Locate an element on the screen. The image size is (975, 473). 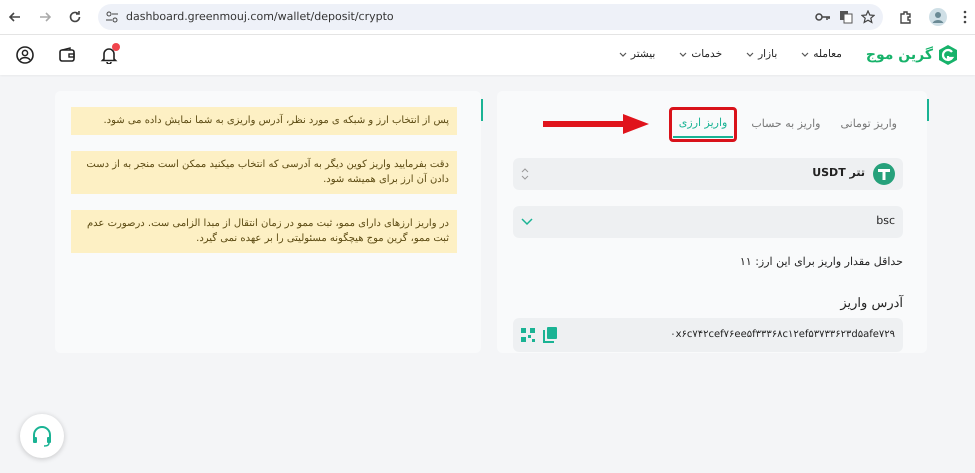
tether-icon is located at coordinates (884, 173).